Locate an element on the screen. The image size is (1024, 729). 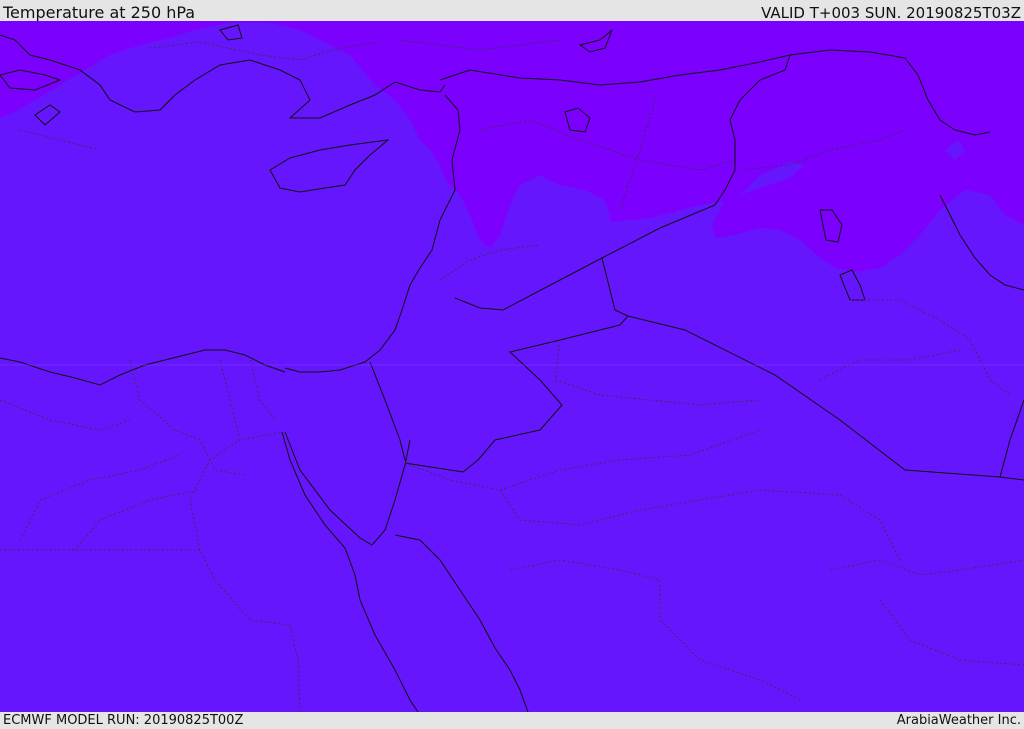
map-title: Temperature at 250 hPa is located at coordinates (99, 12).